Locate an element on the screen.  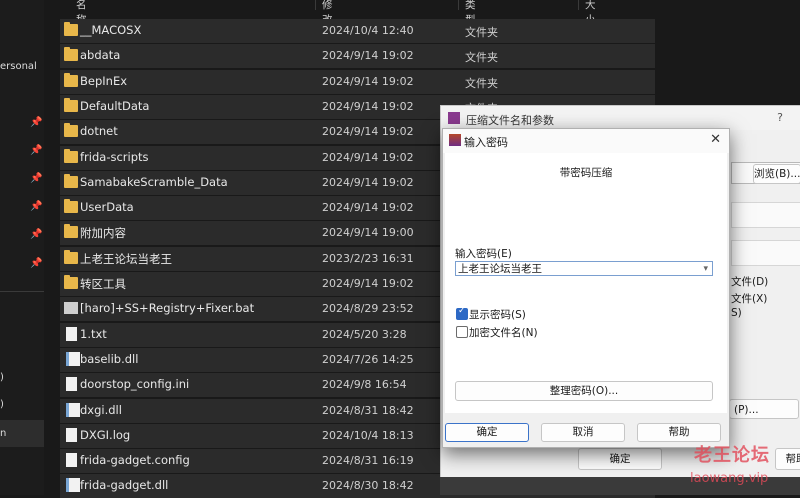
nav-item-label: n is located at coordinates (3, 433).